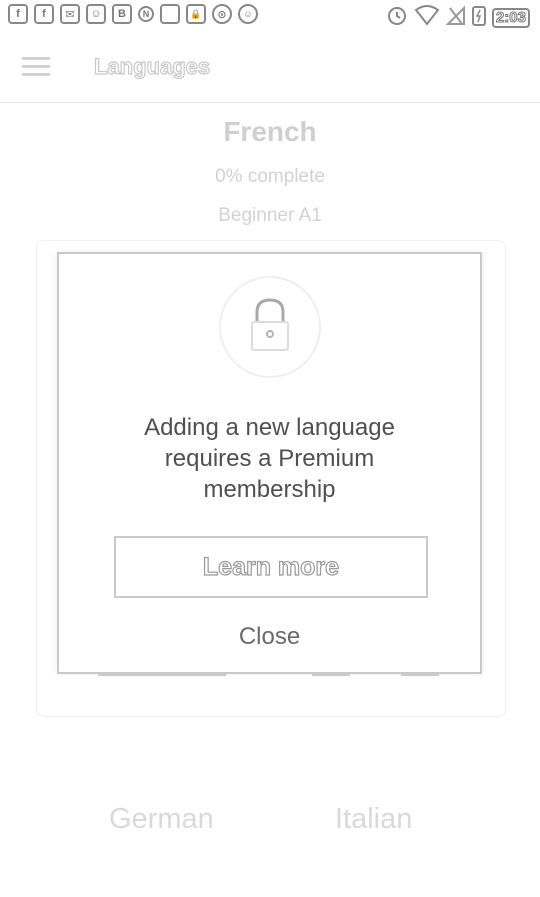  What do you see at coordinates (146, 14) in the screenshot?
I see `n-app-icon: N` at bounding box center [146, 14].